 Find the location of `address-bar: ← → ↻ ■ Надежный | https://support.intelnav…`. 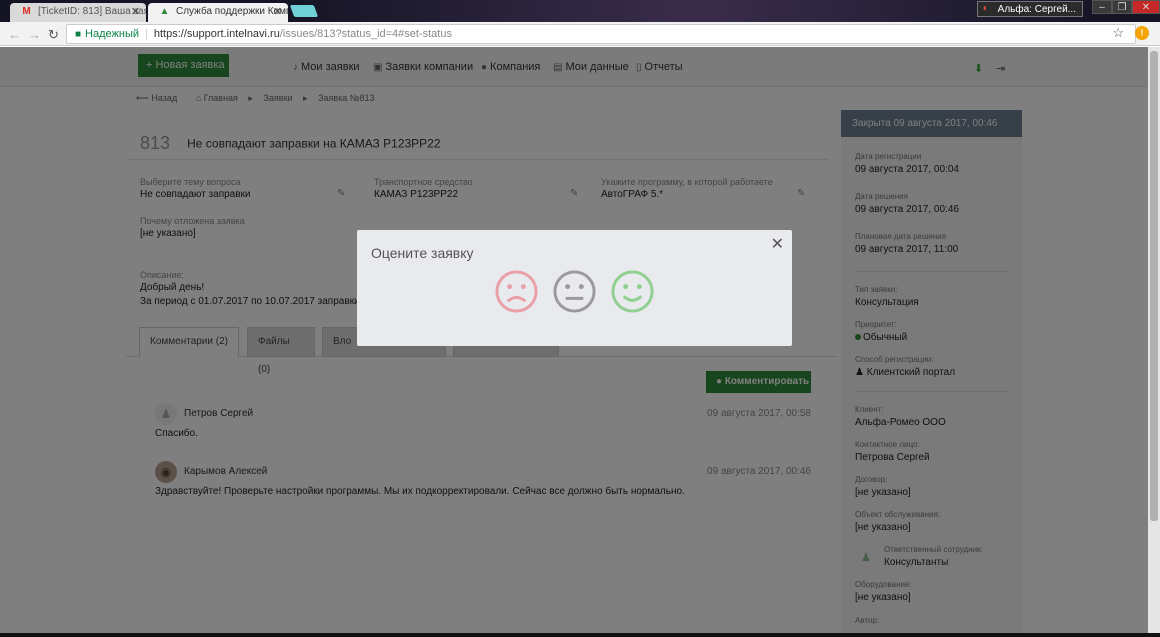

address-bar: ← → ↻ ■ Надежный | https://support.intelnav… is located at coordinates (580, 34).